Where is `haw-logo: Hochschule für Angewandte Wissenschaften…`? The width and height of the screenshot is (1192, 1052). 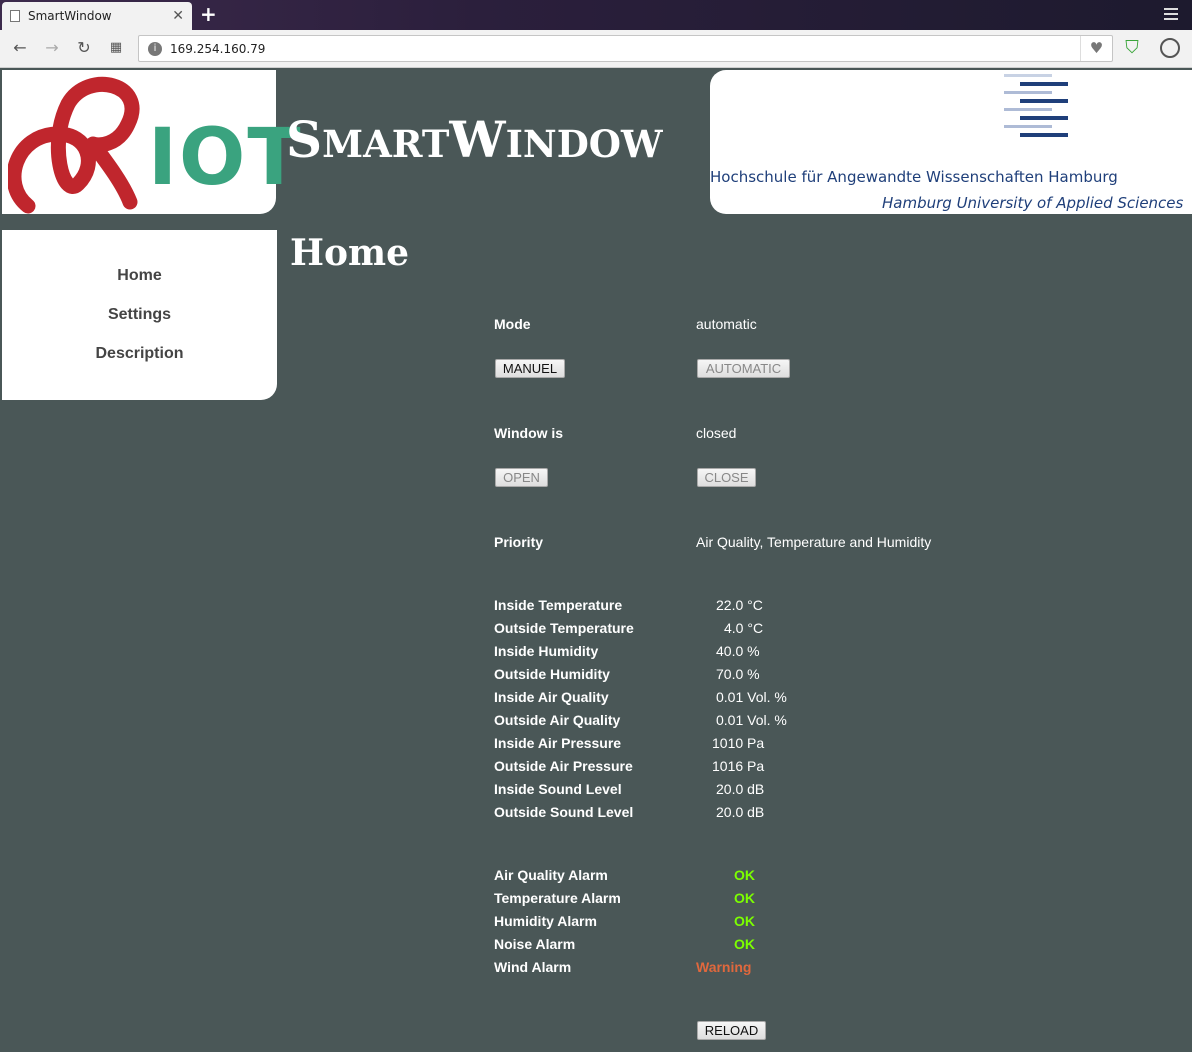
haw-logo: Hochschule für Angewandte Wissenschaften… is located at coordinates (951, 142).